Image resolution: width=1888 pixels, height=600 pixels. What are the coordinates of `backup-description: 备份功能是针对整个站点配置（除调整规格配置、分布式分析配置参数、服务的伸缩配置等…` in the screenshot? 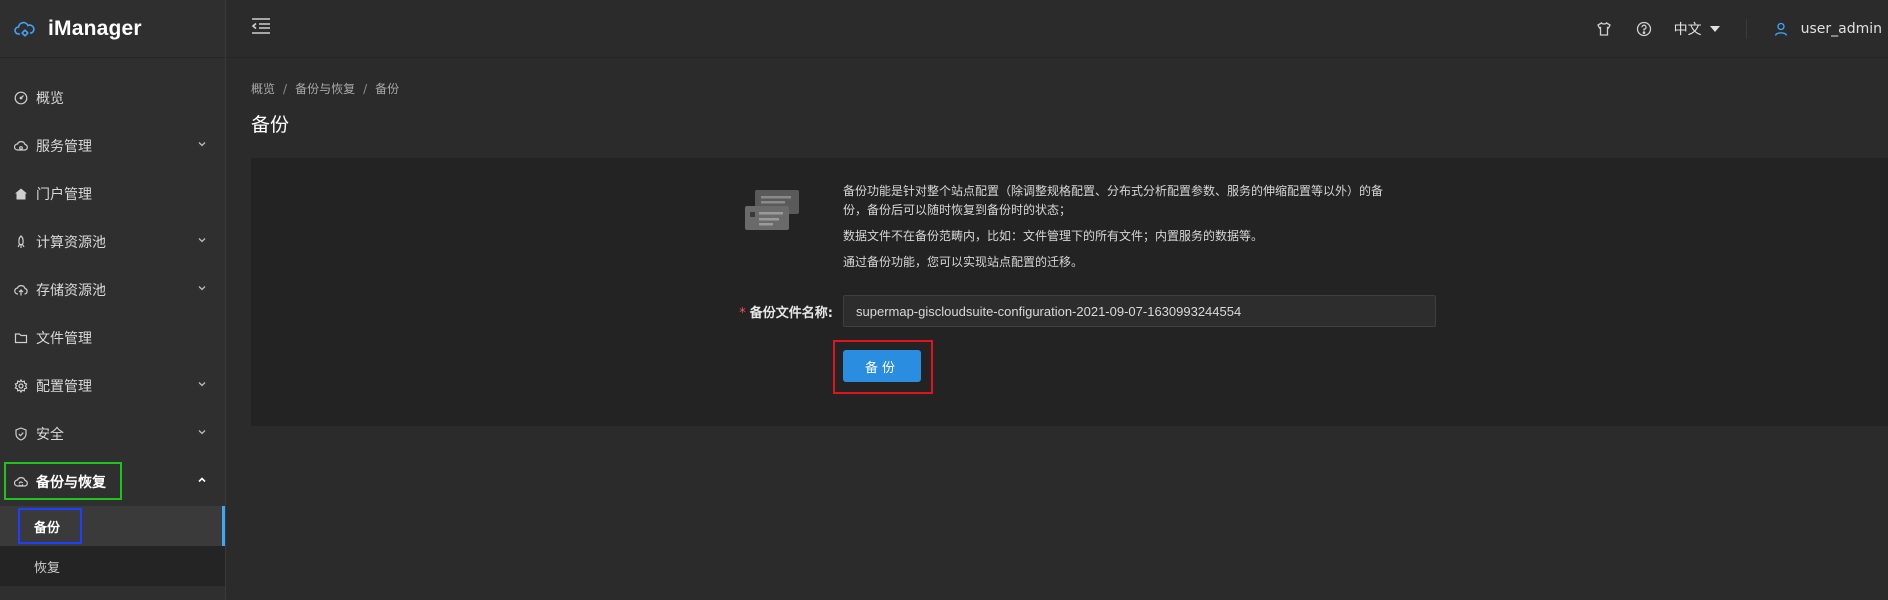 It's located at (1123, 230).